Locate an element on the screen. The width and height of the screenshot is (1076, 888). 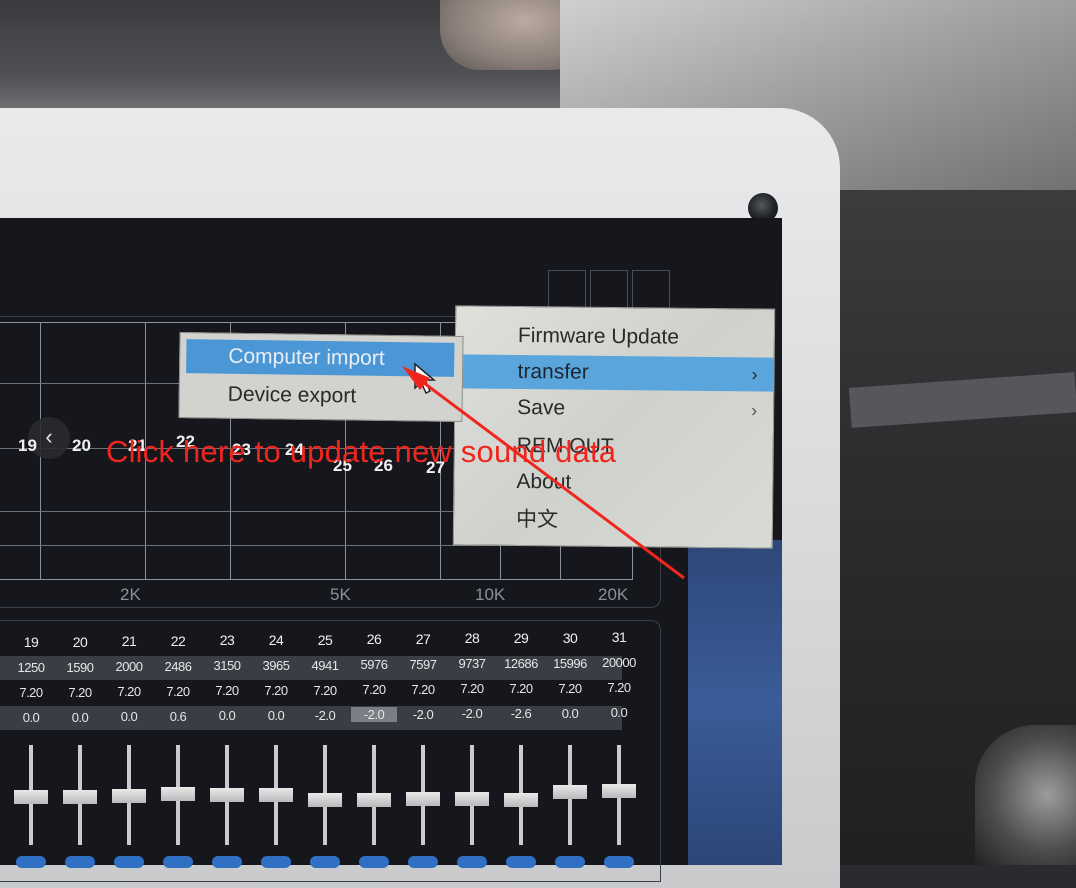
instruction-annotation: Click here to update new sound data is located at coordinates (361, 451).